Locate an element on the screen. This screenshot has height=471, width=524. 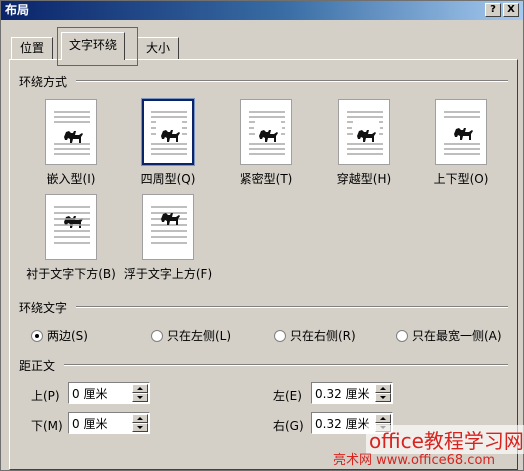
distance-bottom-label: 下(M) is located at coordinates (47, 426).